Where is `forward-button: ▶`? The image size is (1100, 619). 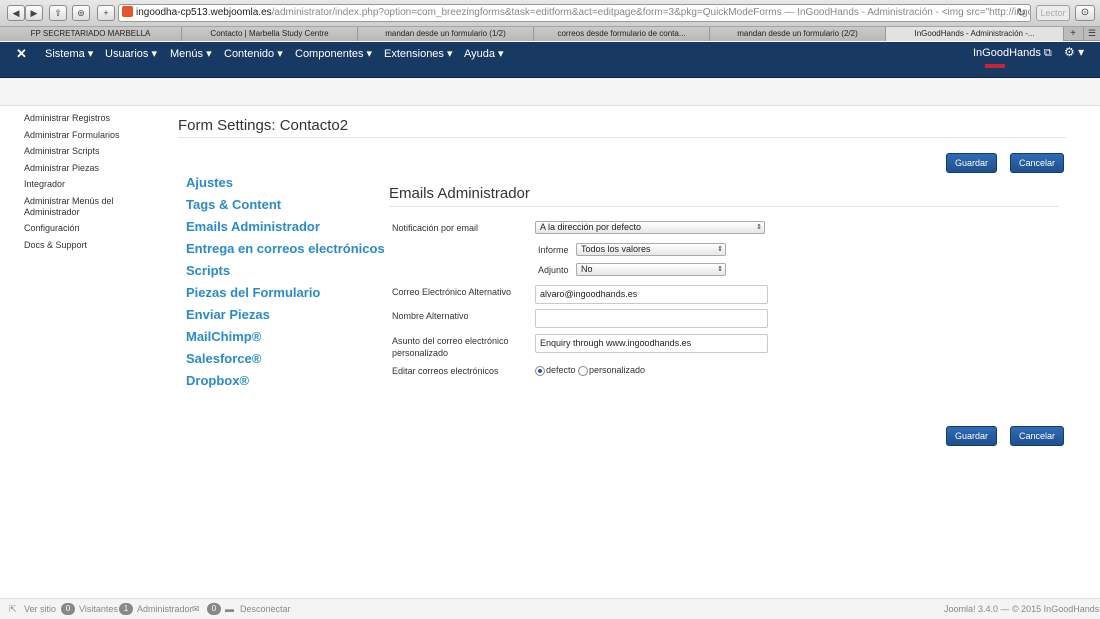
forward-button: ▶ is located at coordinates (34, 13).